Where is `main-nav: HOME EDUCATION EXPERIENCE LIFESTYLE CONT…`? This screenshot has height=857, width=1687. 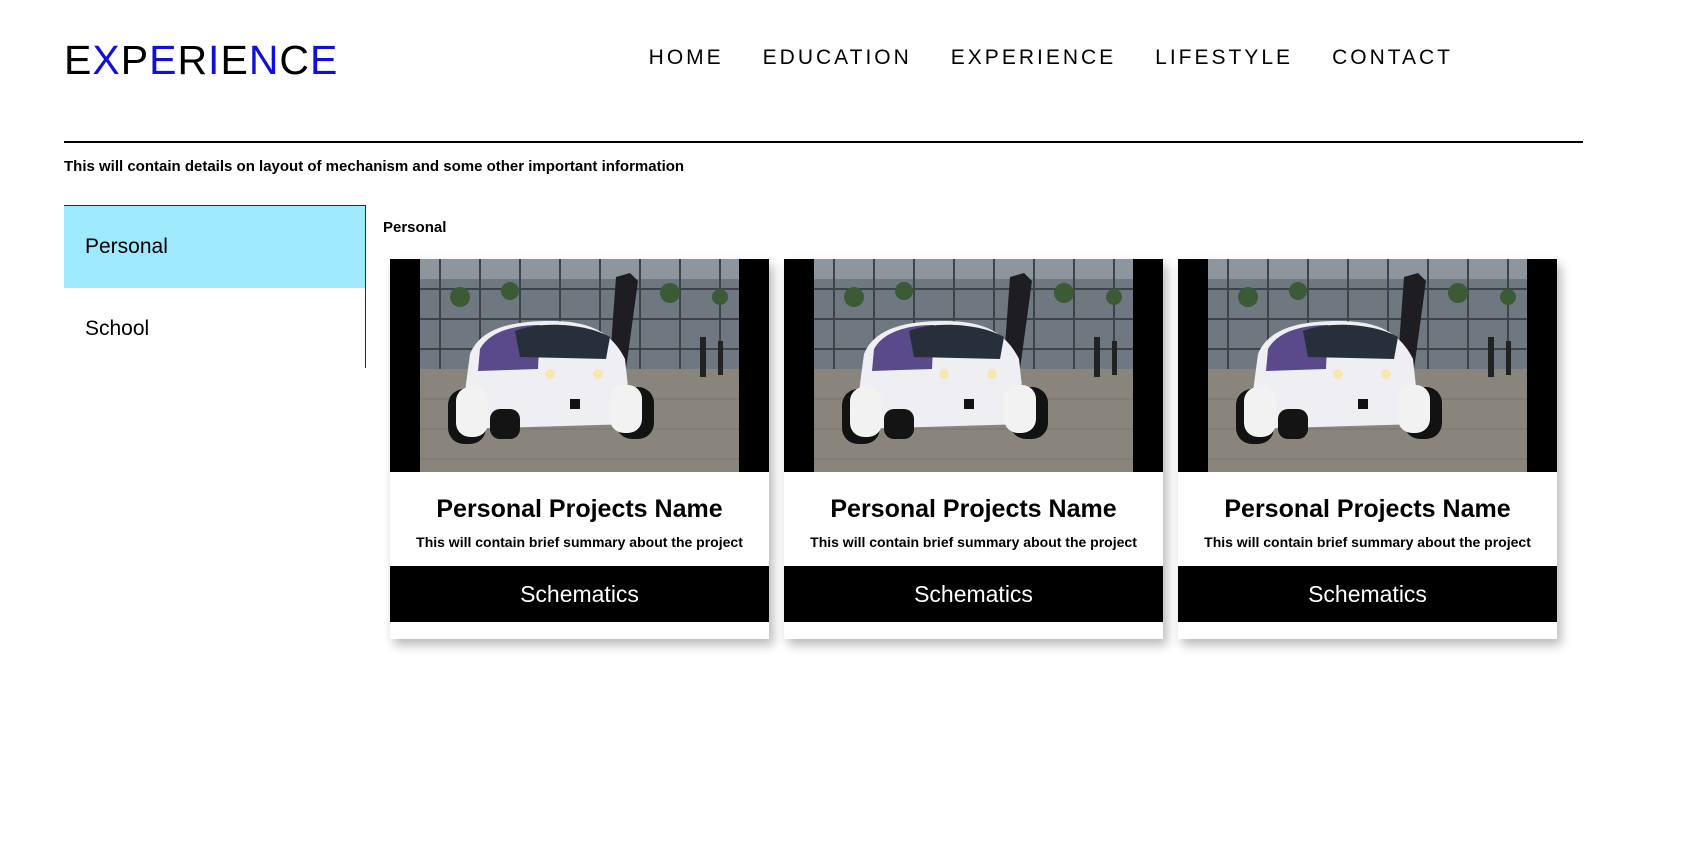
main-nav: HOME EDUCATION EXPERIENCE LIFESTYLE CONT… is located at coordinates (1051, 58).